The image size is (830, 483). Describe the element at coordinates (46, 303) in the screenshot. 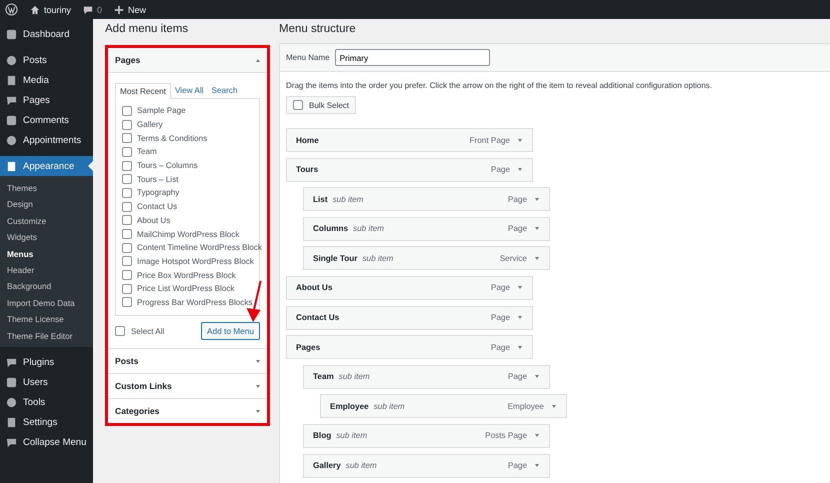

I see `submenu-item: Import Demo Data` at that location.